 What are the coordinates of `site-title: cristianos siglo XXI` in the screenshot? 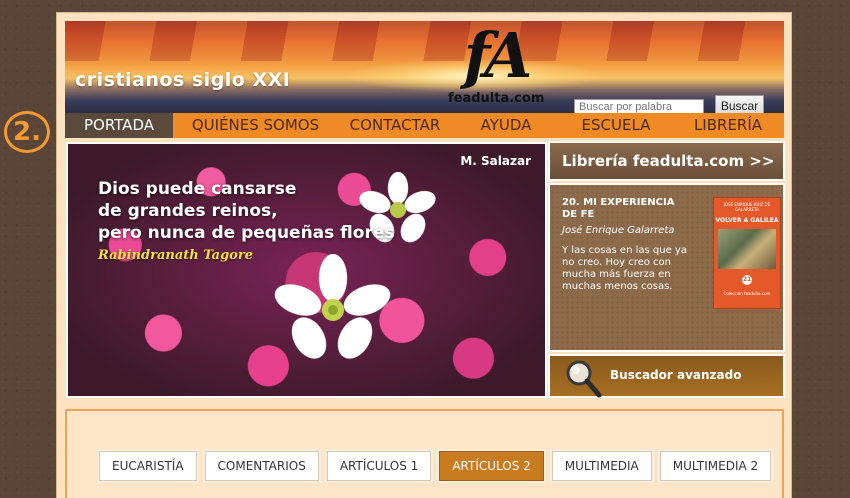 It's located at (183, 80).